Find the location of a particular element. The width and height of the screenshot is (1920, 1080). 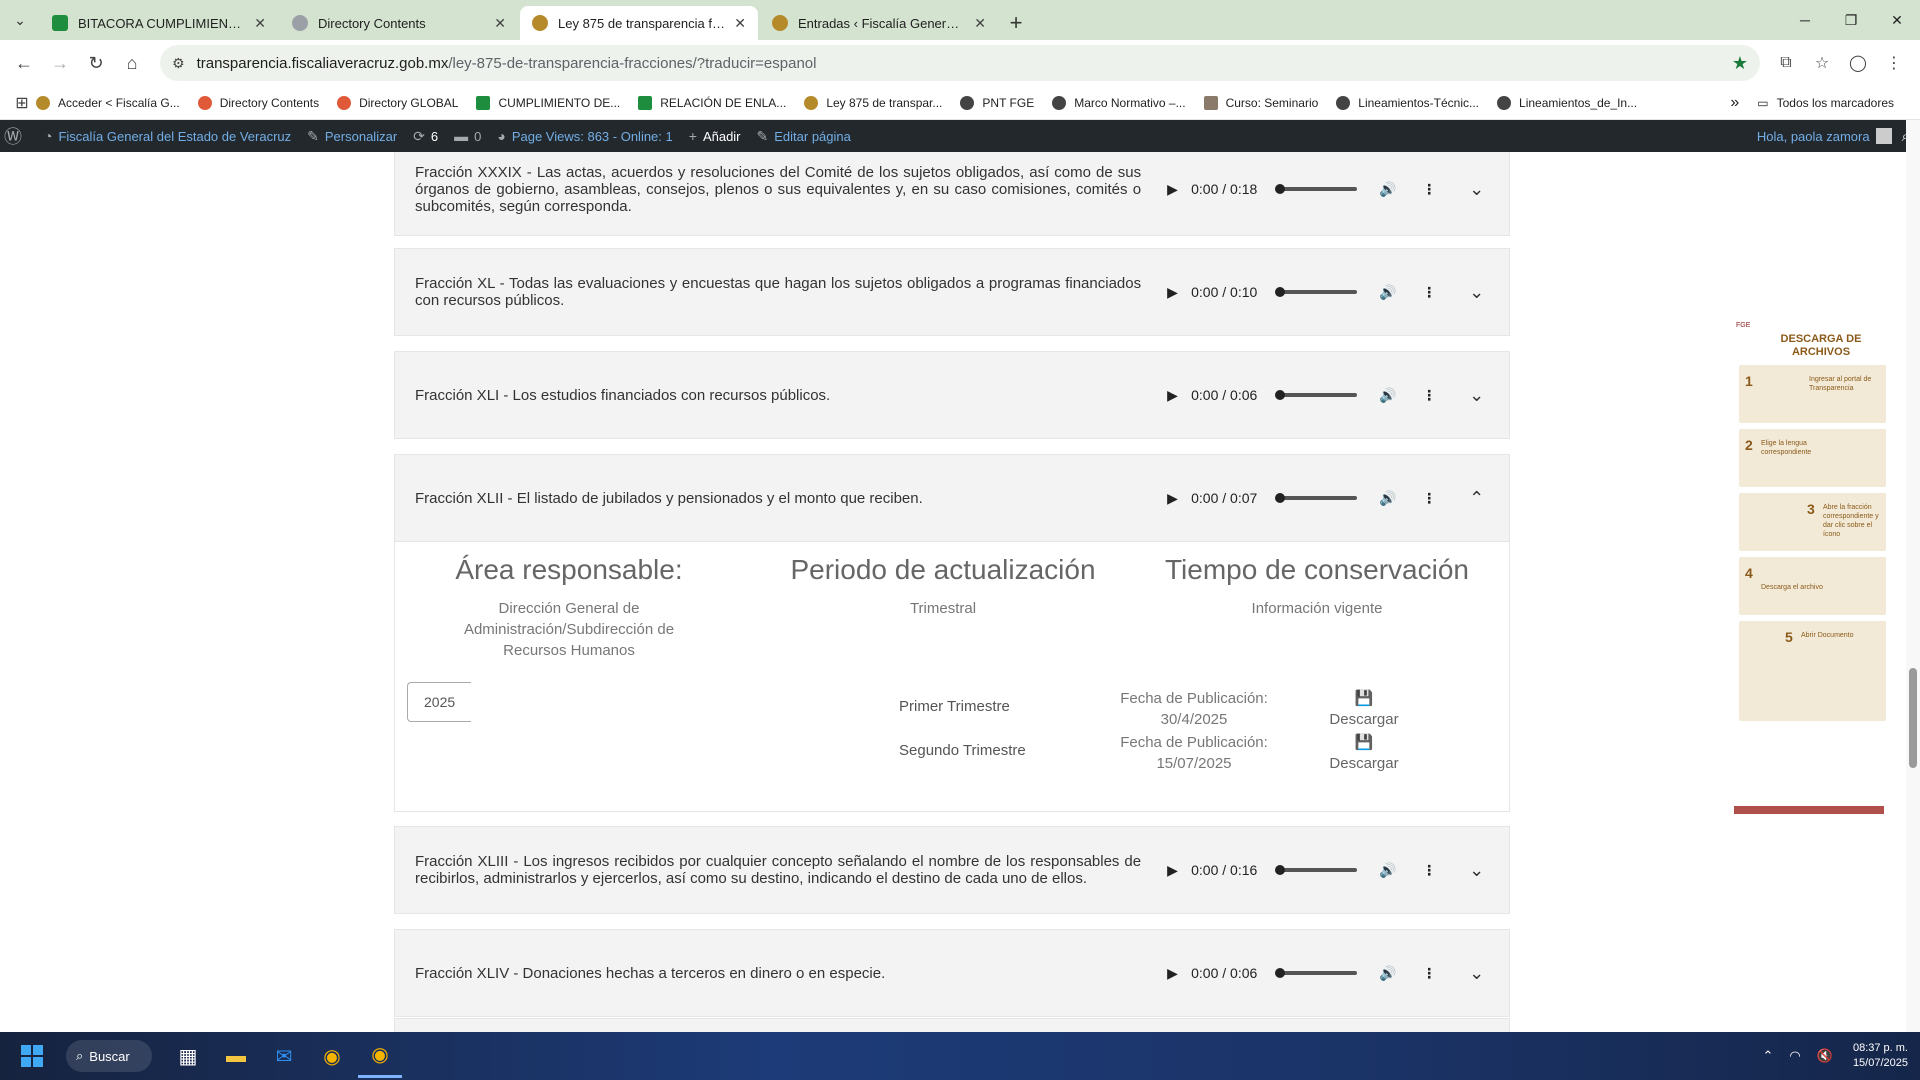

close-window-icon: ✕ is located at coordinates (1897, 20).